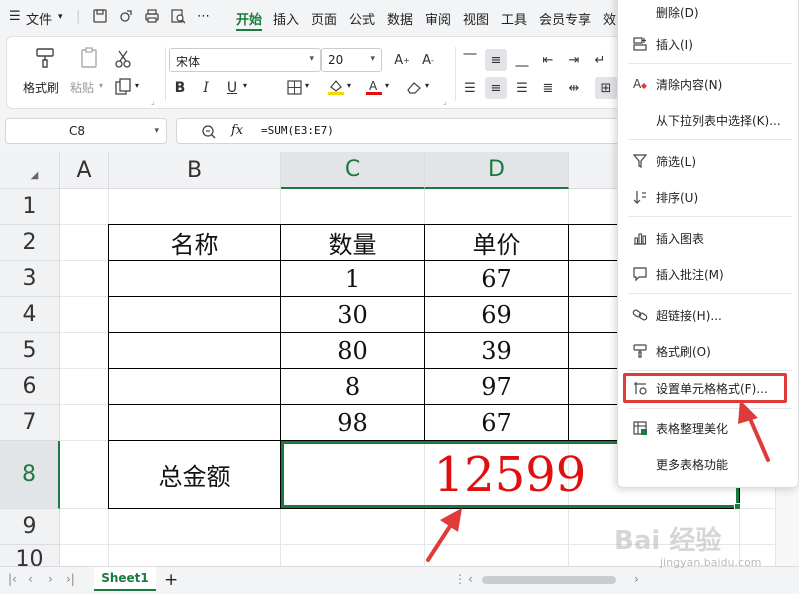 The height and width of the screenshot is (594, 799). Describe the element at coordinates (497, 170) in the screenshot. I see `column-header-d: D` at that location.